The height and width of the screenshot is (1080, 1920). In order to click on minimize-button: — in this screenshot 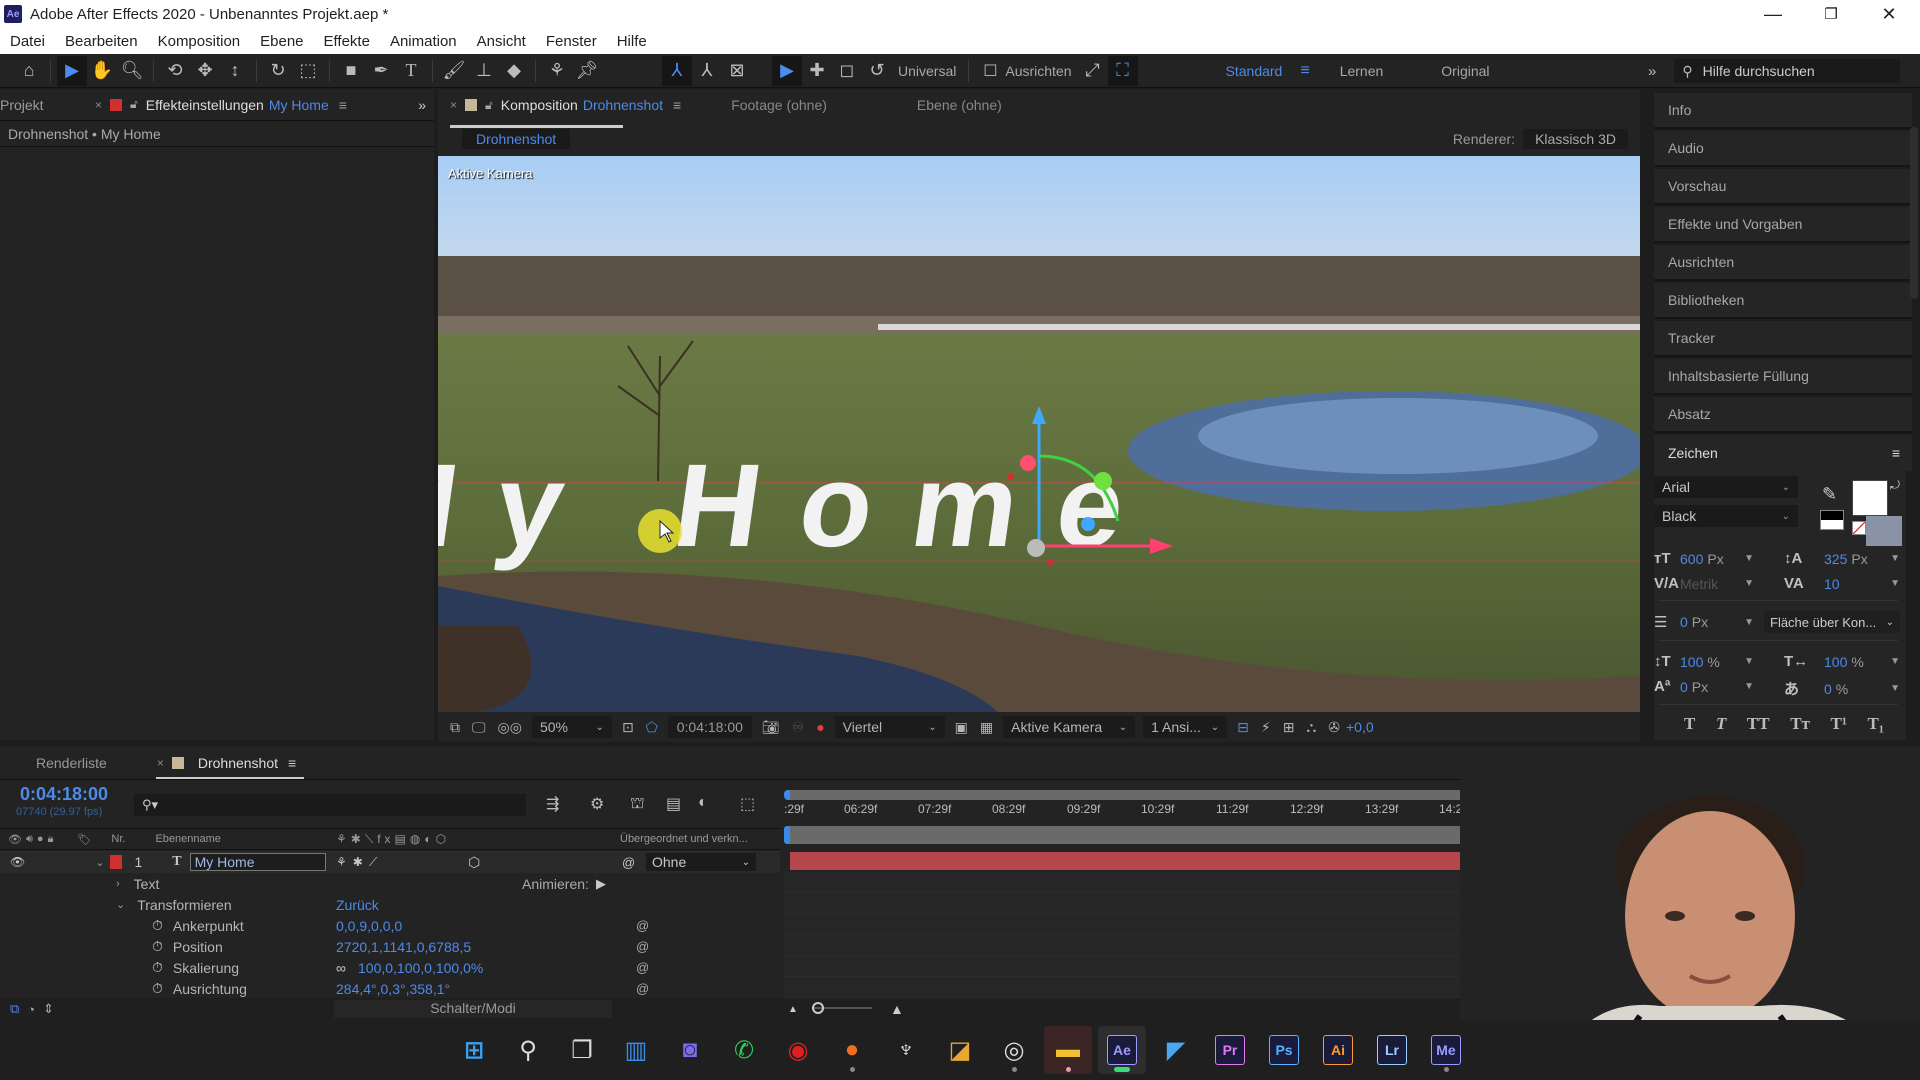, I will do `click(1773, 14)`.